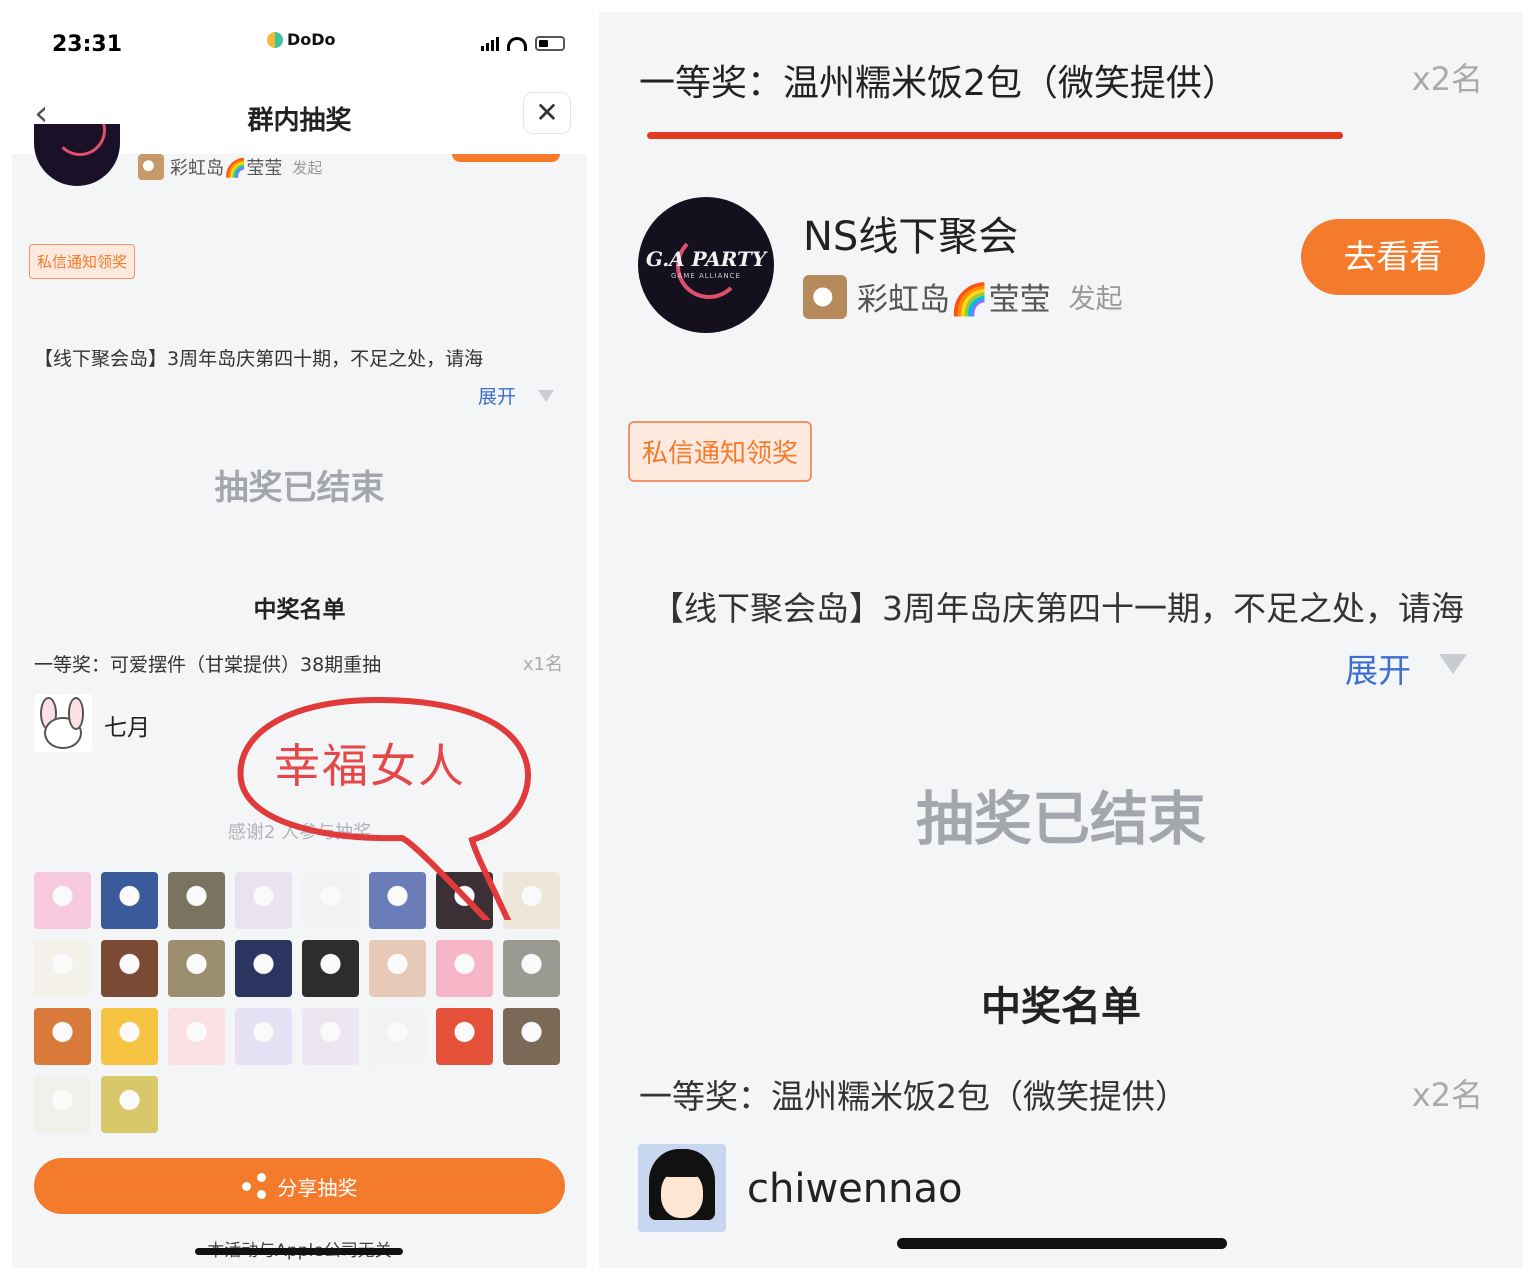 This screenshot has width=1536, height=1280. Describe the element at coordinates (547, 113) in the screenshot. I see `close-button: ✕` at that location.